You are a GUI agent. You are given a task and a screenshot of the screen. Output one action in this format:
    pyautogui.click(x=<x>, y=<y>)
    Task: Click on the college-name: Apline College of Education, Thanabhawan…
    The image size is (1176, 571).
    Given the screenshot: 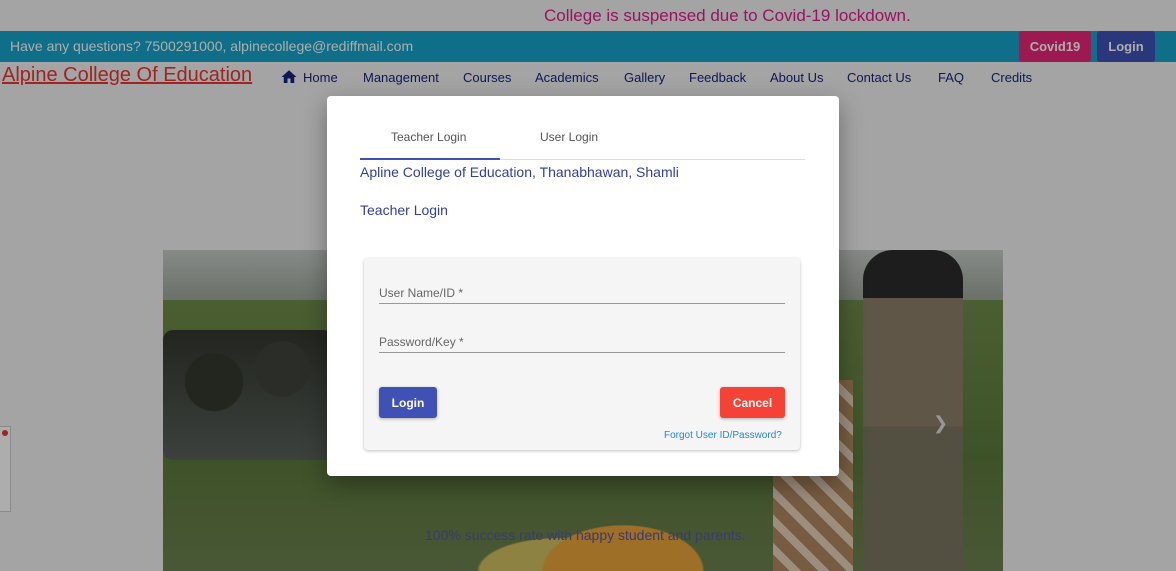 What is the action you would take?
    pyautogui.click(x=519, y=172)
    